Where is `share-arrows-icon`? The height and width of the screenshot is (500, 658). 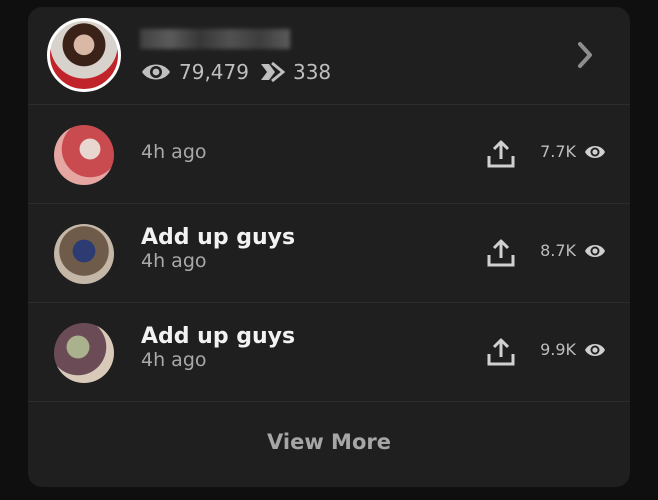 share-arrows-icon is located at coordinates (272, 72).